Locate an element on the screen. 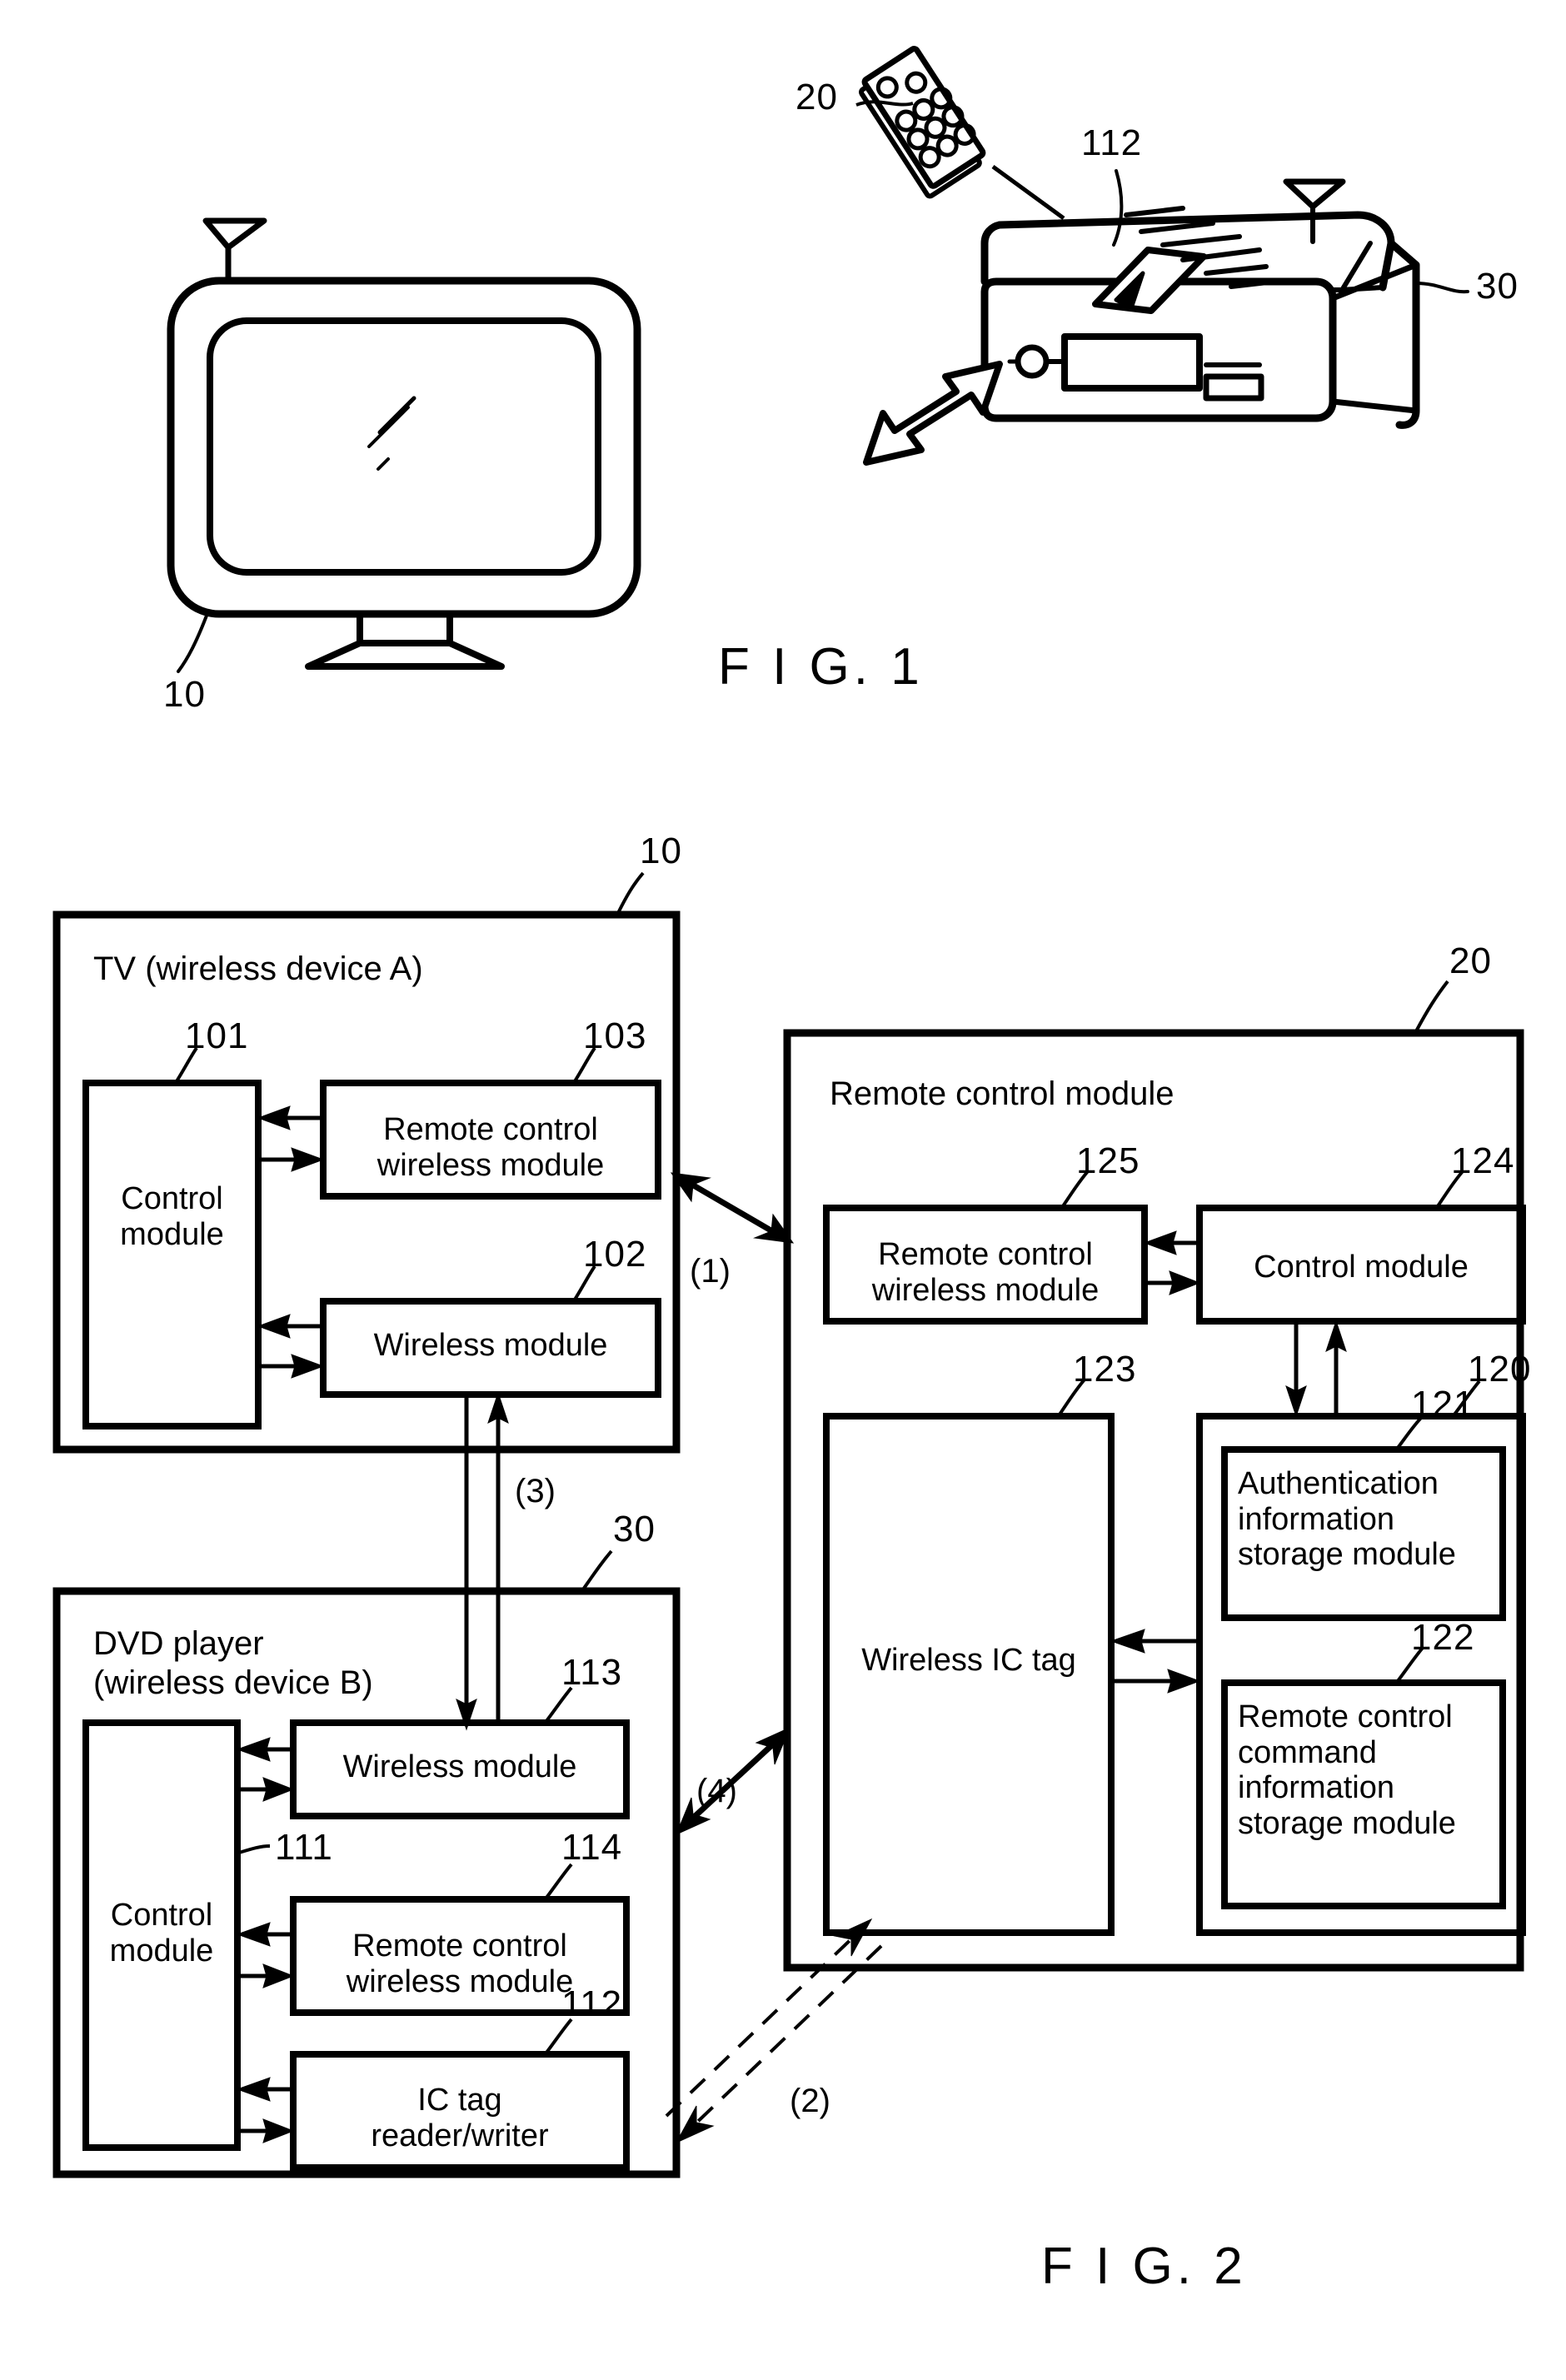  fig2-ref-101: 101 is located at coordinates (217, 1035).